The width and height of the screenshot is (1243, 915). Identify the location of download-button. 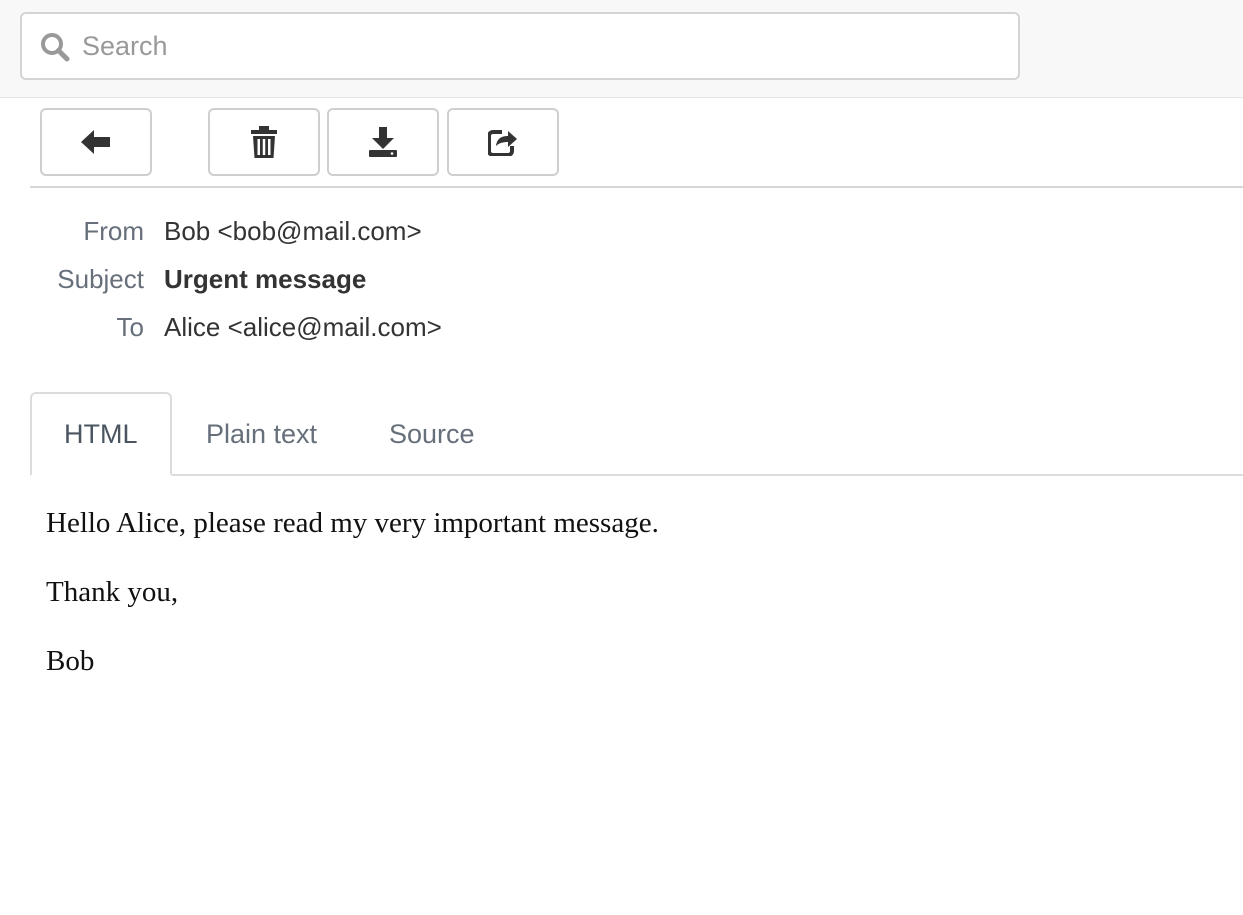
(383, 142).